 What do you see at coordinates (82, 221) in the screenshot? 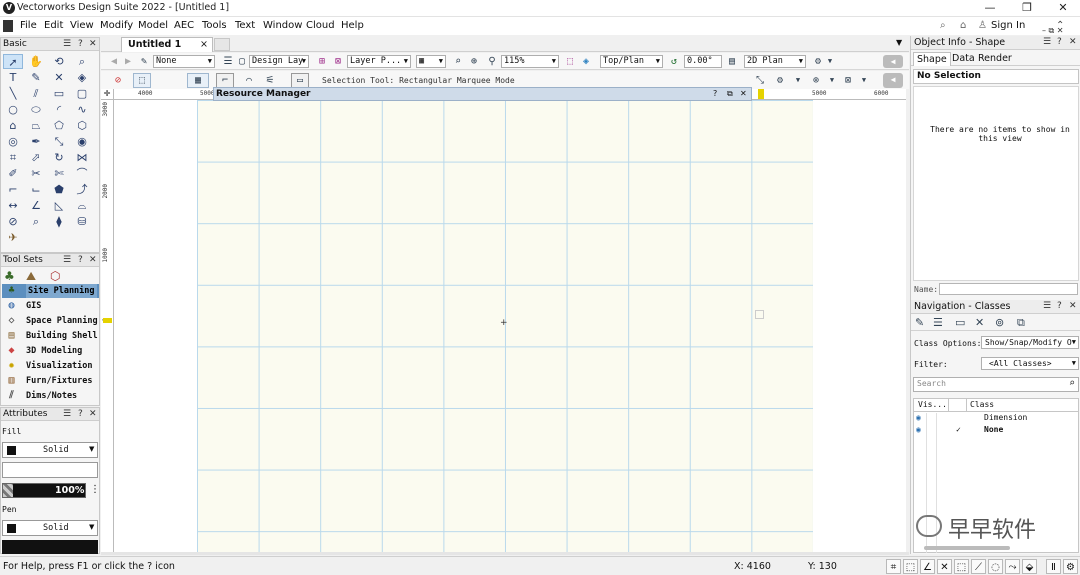
I see `cylinder-tool-icon: ⛁` at bounding box center [82, 221].